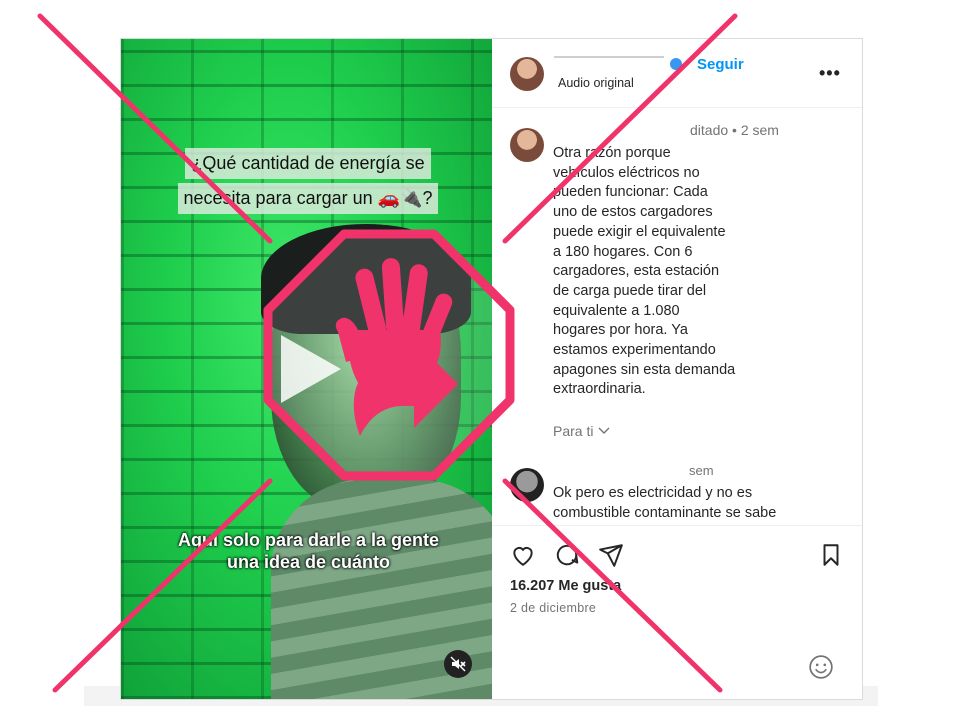 Image resolution: width=960 pixels, height=720 pixels. I want to click on caption-line: pueden funcionar: Cada, so click(630, 192).